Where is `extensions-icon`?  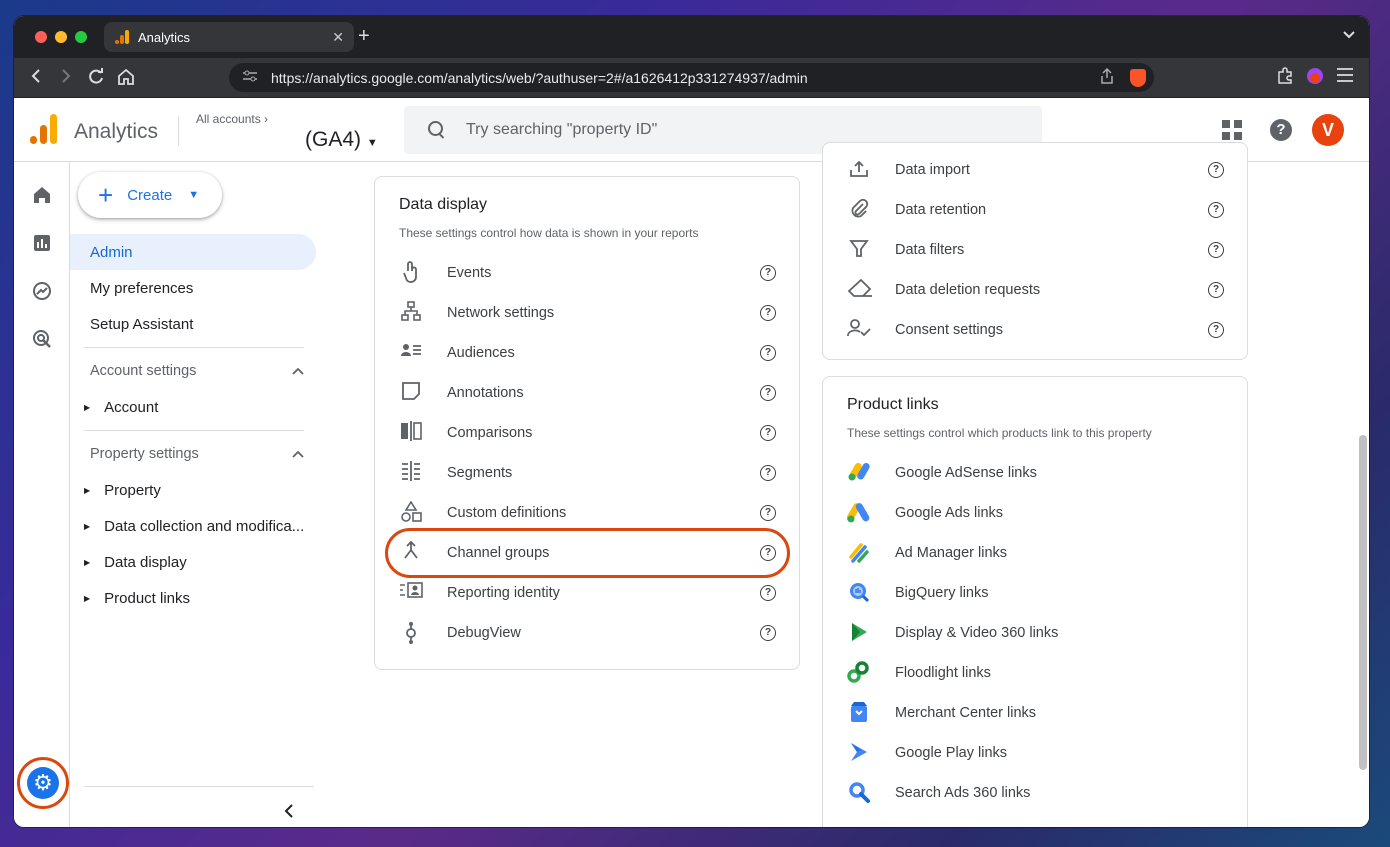 extensions-icon is located at coordinates (1285, 78).